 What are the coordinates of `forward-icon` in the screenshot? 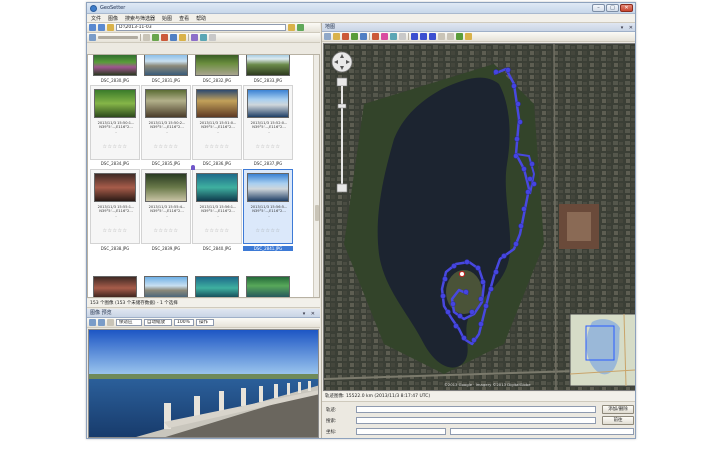 It's located at (101, 27).